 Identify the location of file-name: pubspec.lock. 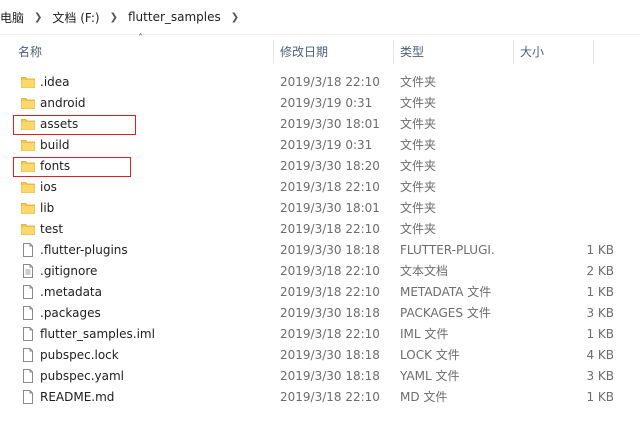
(79, 355).